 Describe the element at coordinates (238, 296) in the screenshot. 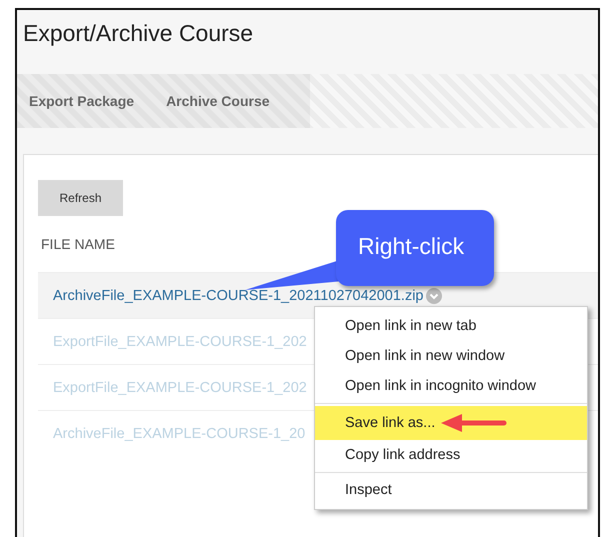

I see `file-link: ArchiveFile_EXAMPLE-COURSE-1_20211027042001.zip` at that location.